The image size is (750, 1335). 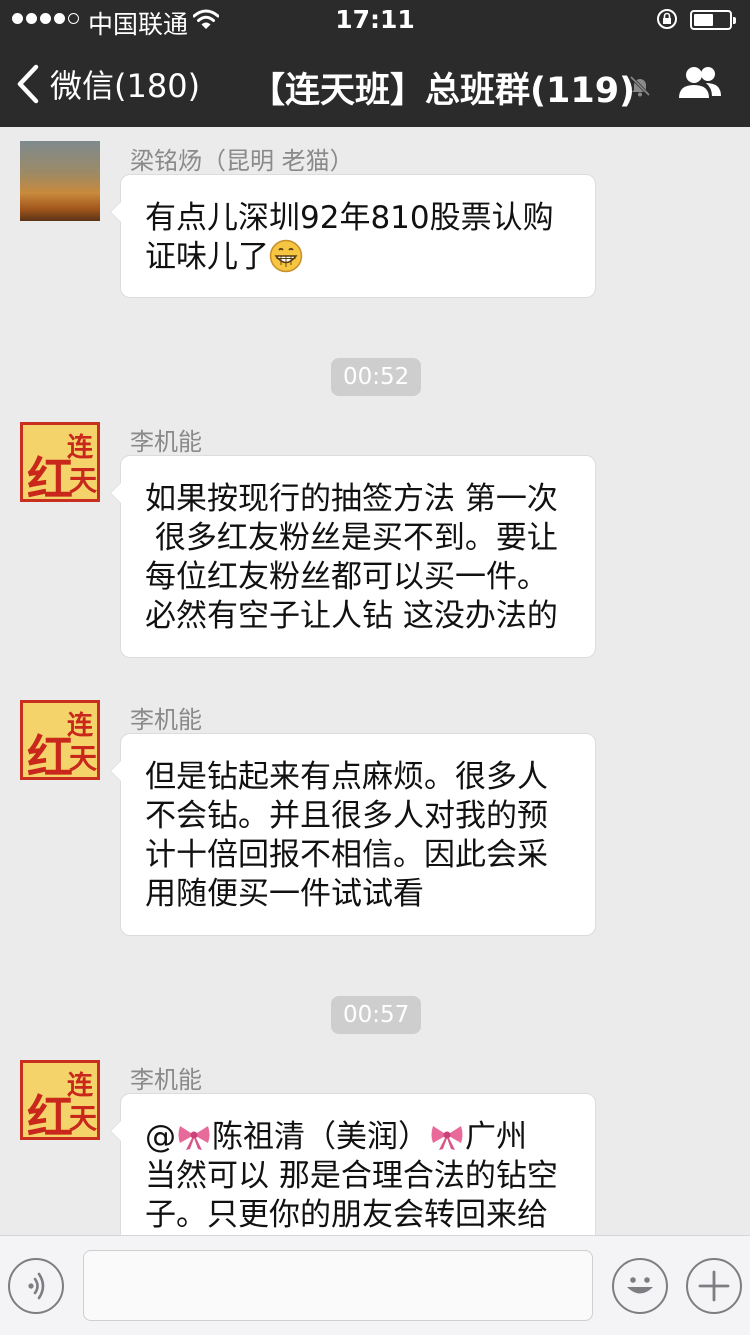 I want to click on timestamp: 00:52, so click(x=376, y=377).